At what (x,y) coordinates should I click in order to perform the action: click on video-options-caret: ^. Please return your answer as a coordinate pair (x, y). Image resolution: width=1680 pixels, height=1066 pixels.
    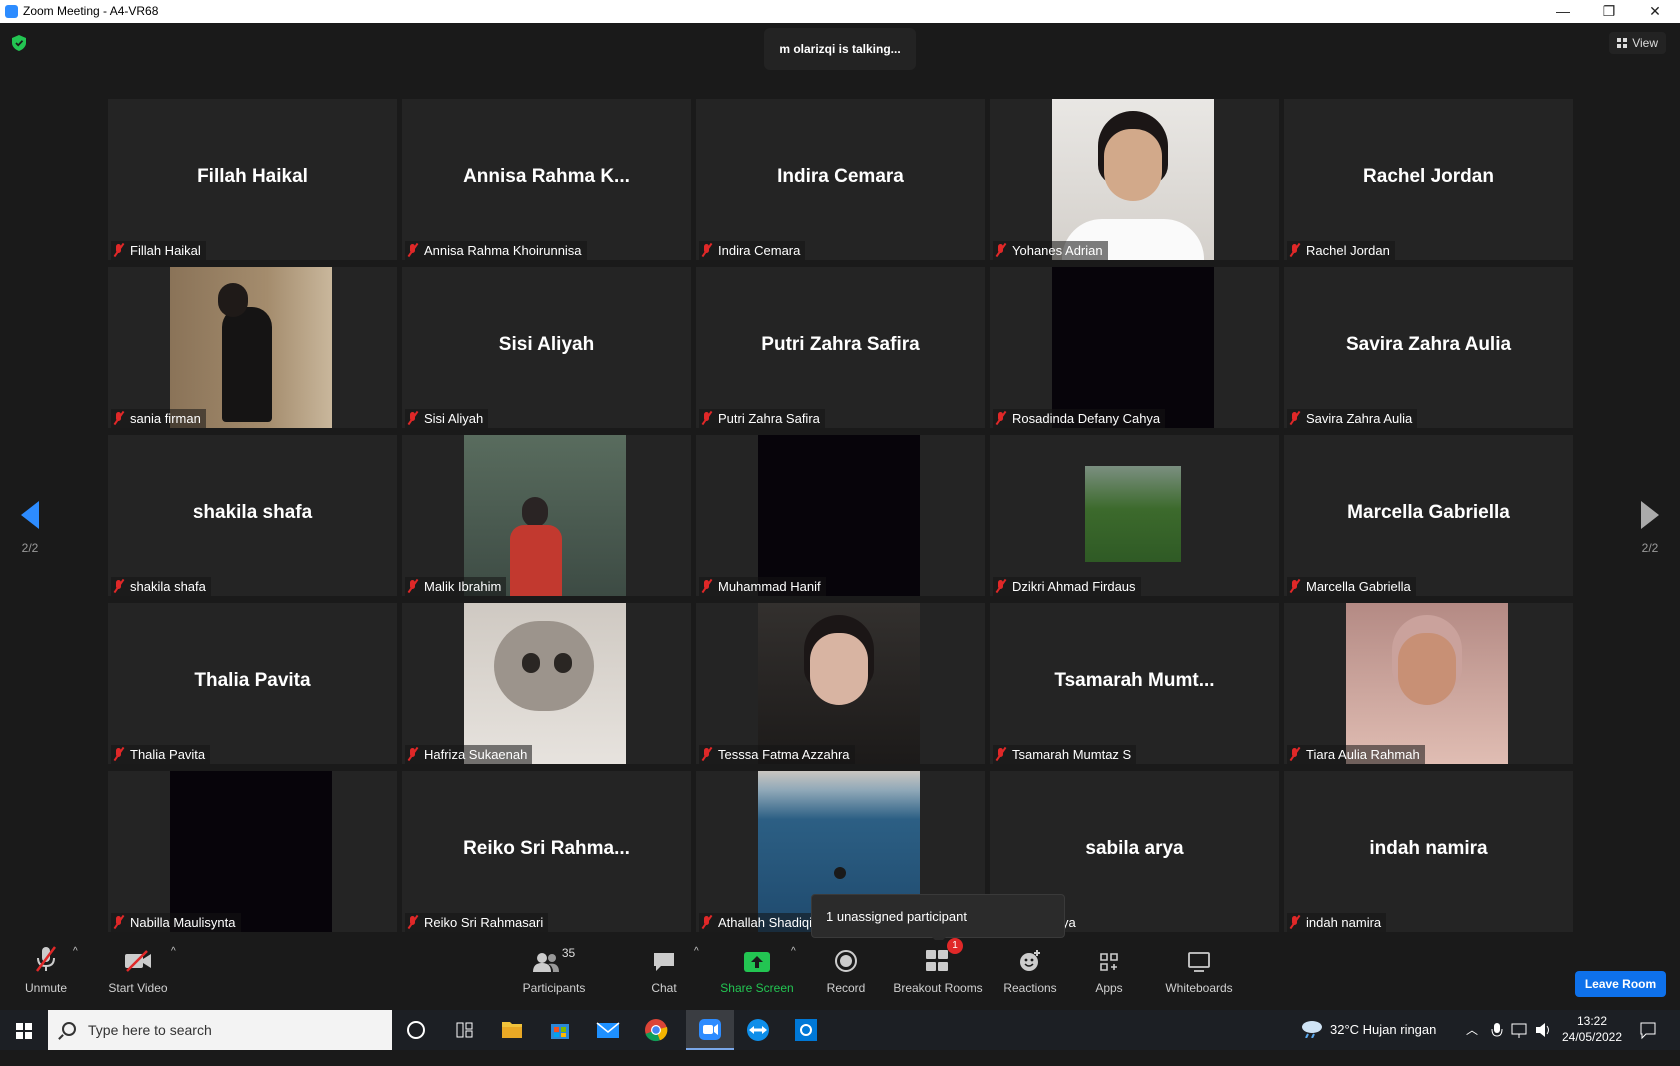
    Looking at the image, I should click on (173, 951).